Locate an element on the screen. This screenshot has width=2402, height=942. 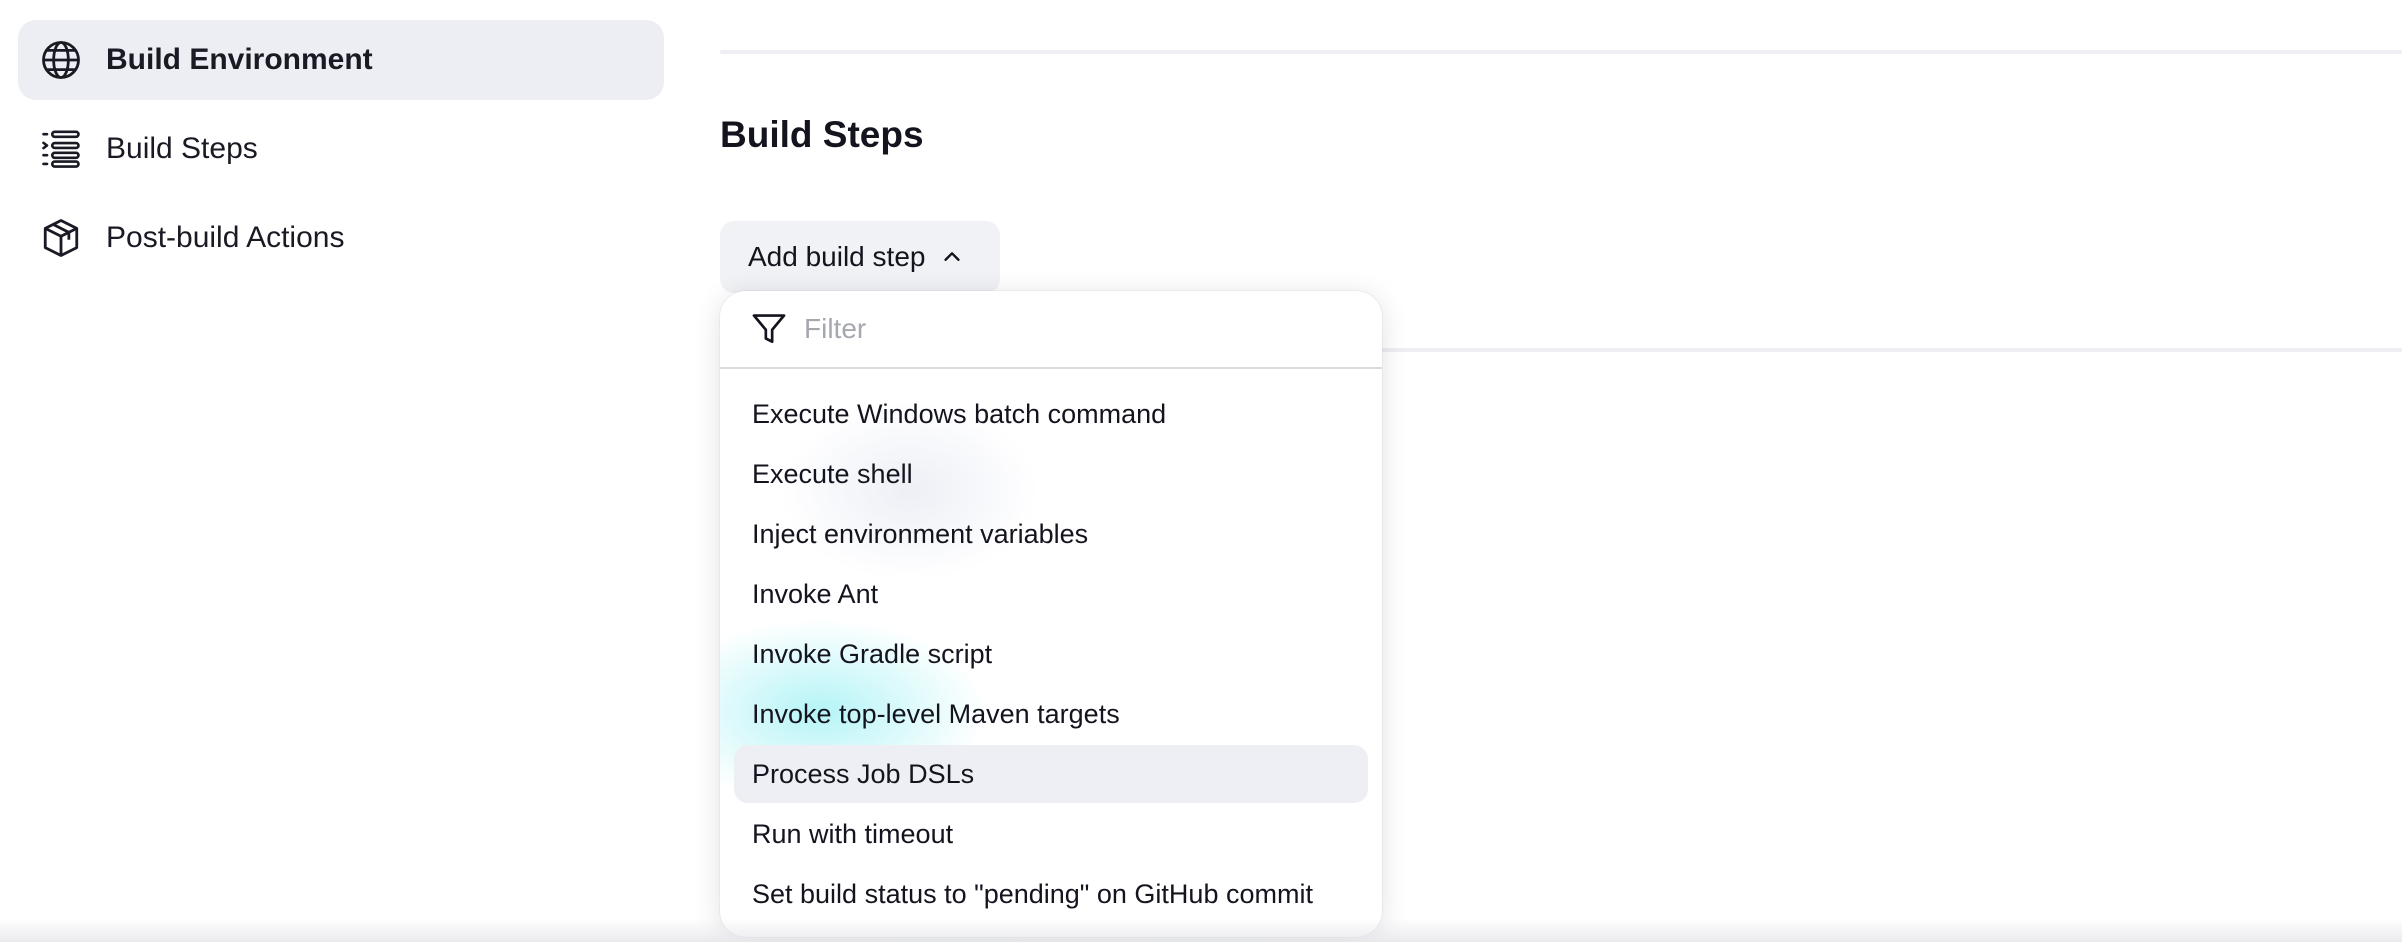
sidebar-item-label: Build Steps is located at coordinates (182, 148).